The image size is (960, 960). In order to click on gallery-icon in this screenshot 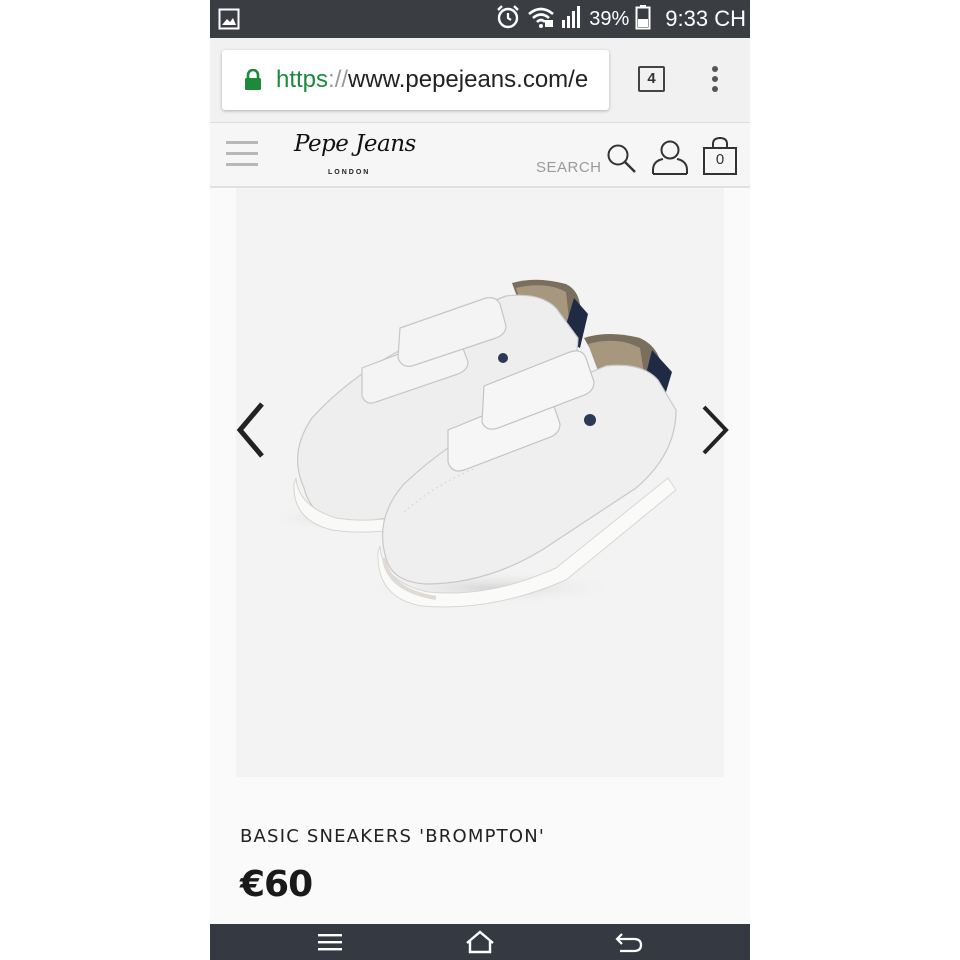, I will do `click(229, 21)`.